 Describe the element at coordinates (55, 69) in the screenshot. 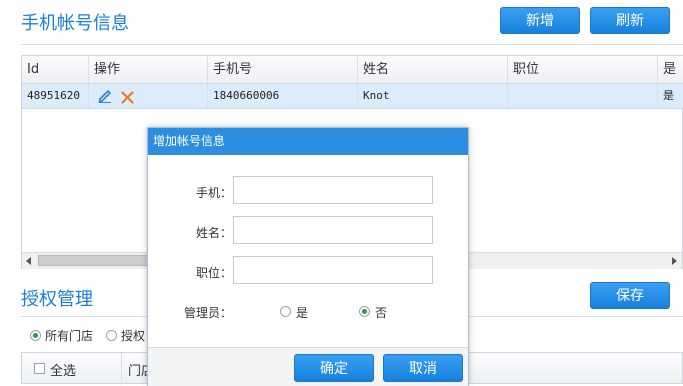

I see `column-header-id: Id` at that location.